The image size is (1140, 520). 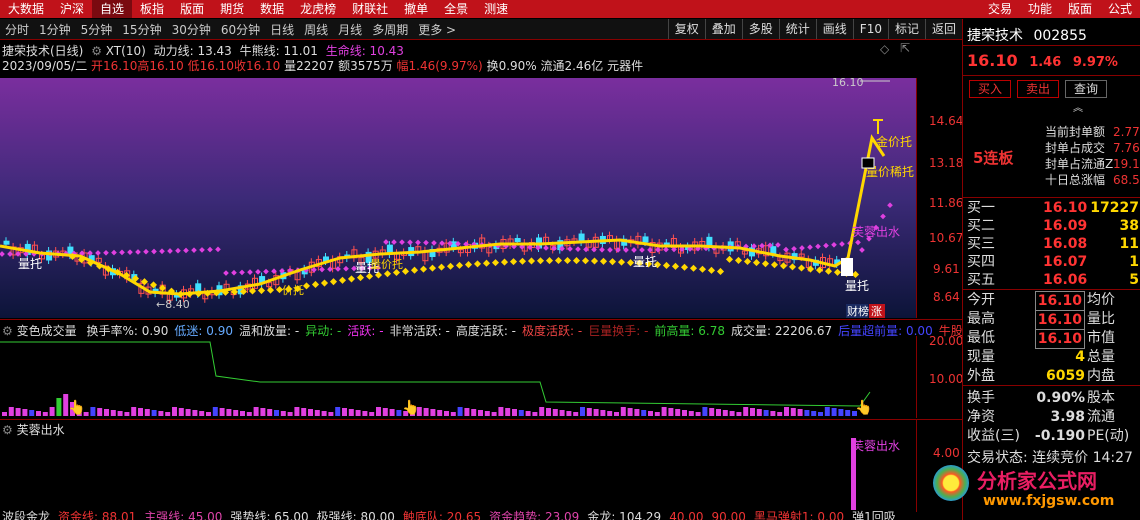 What do you see at coordinates (1038, 89) in the screenshot?
I see `sell-button: 卖出` at bounding box center [1038, 89].